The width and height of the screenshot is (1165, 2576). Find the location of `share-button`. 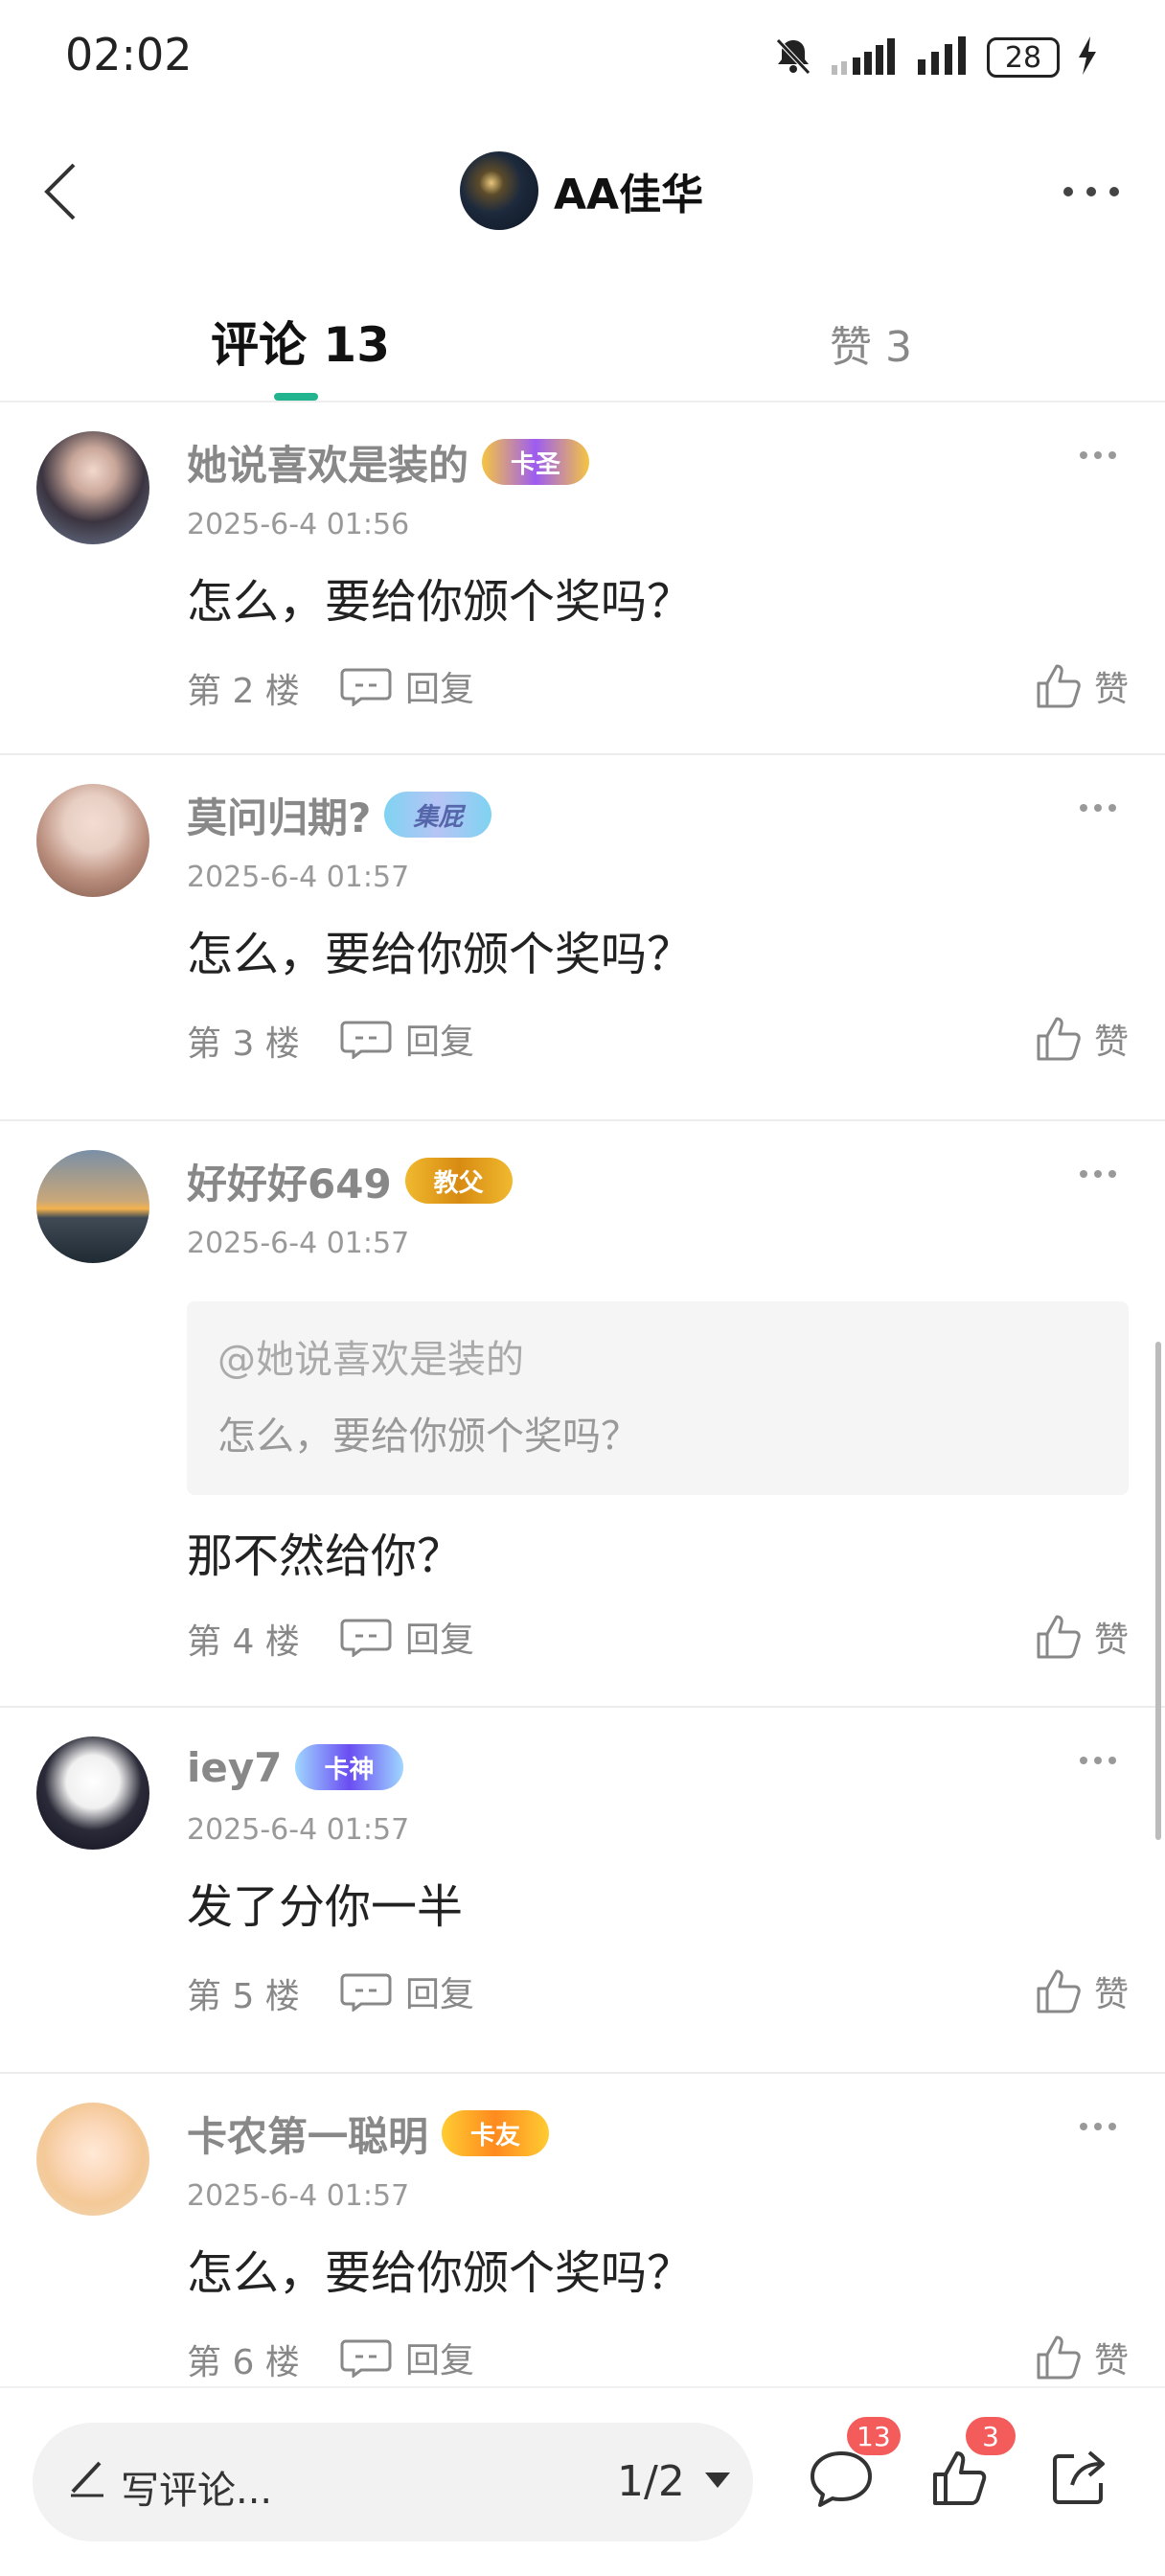

share-button is located at coordinates (1078, 2478).